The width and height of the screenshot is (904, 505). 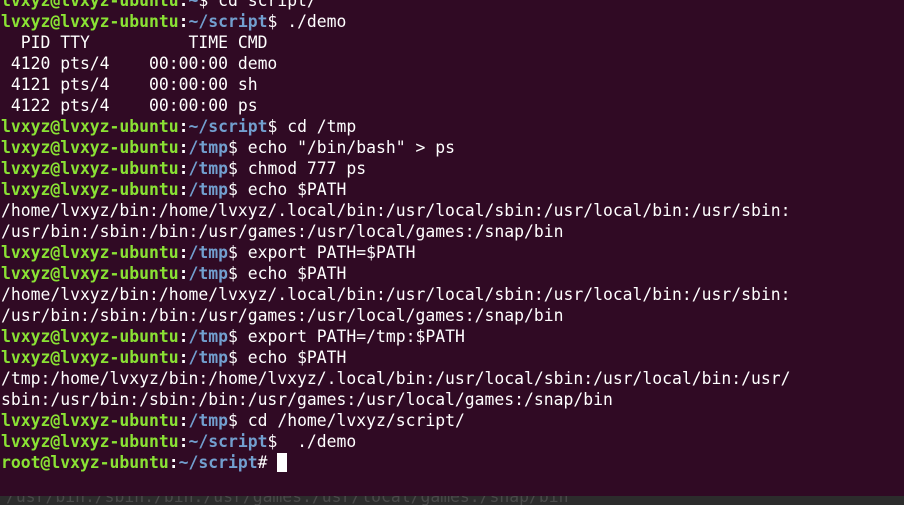 What do you see at coordinates (272, 462) in the screenshot?
I see `command-text` at bounding box center [272, 462].